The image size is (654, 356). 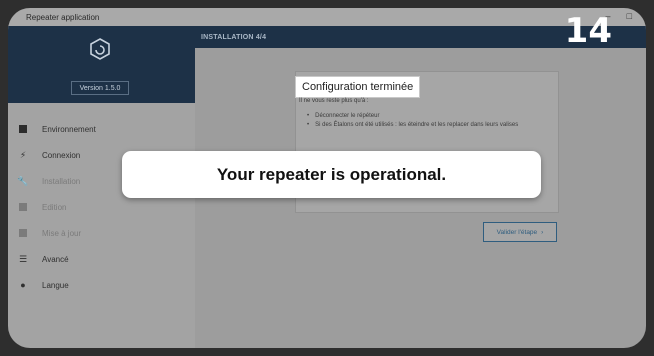 What do you see at coordinates (54, 207) in the screenshot?
I see `sidebar-item-label: Edition` at bounding box center [54, 207].